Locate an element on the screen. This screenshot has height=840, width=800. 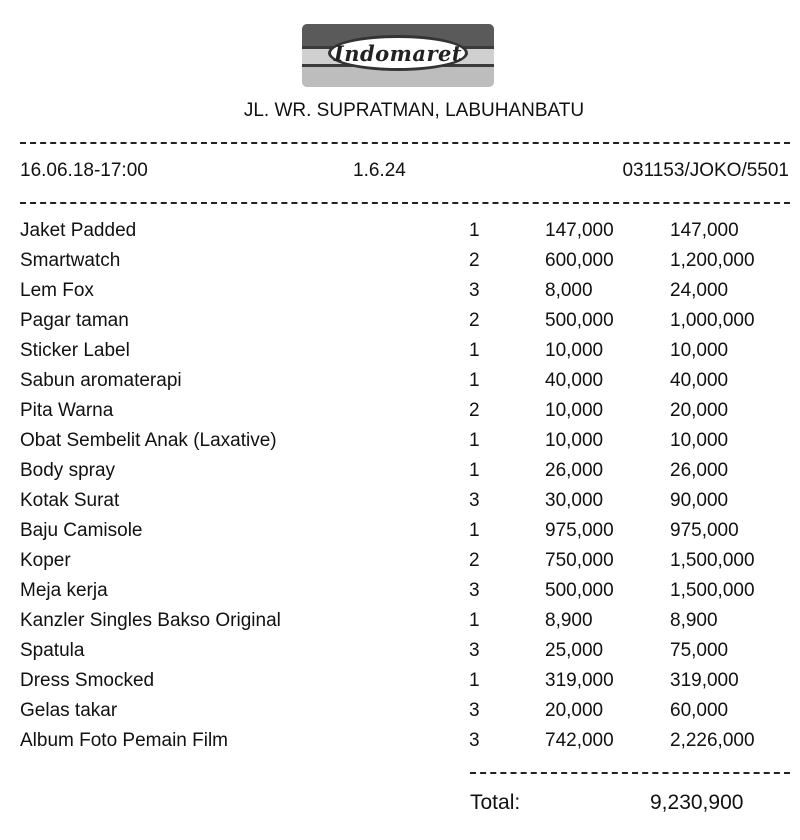
store-address: JL. WR. SUPRATMAN, LABUHANBATU is located at coordinates (414, 110).